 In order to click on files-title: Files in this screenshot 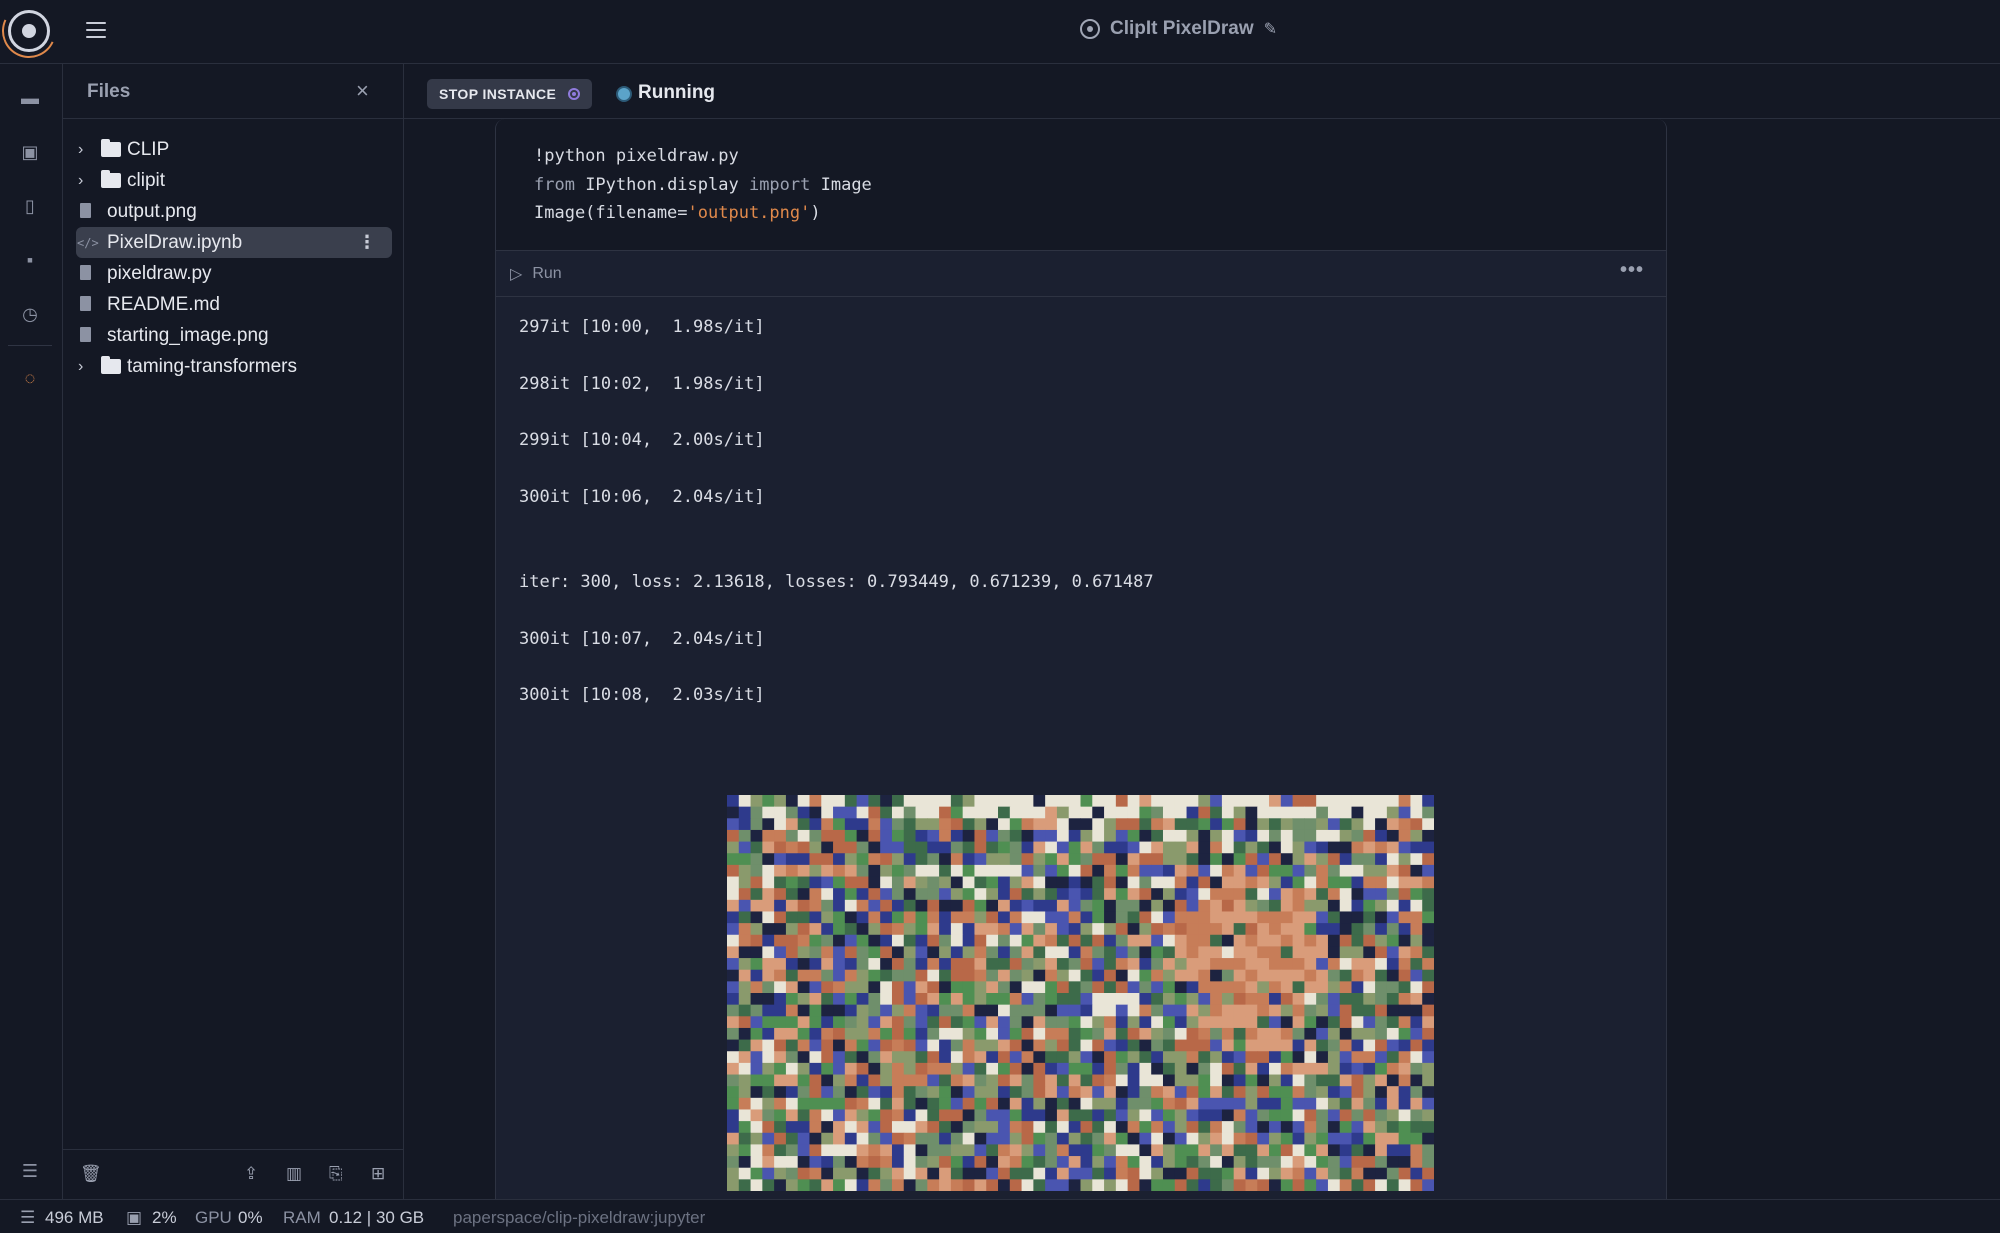, I will do `click(109, 91)`.